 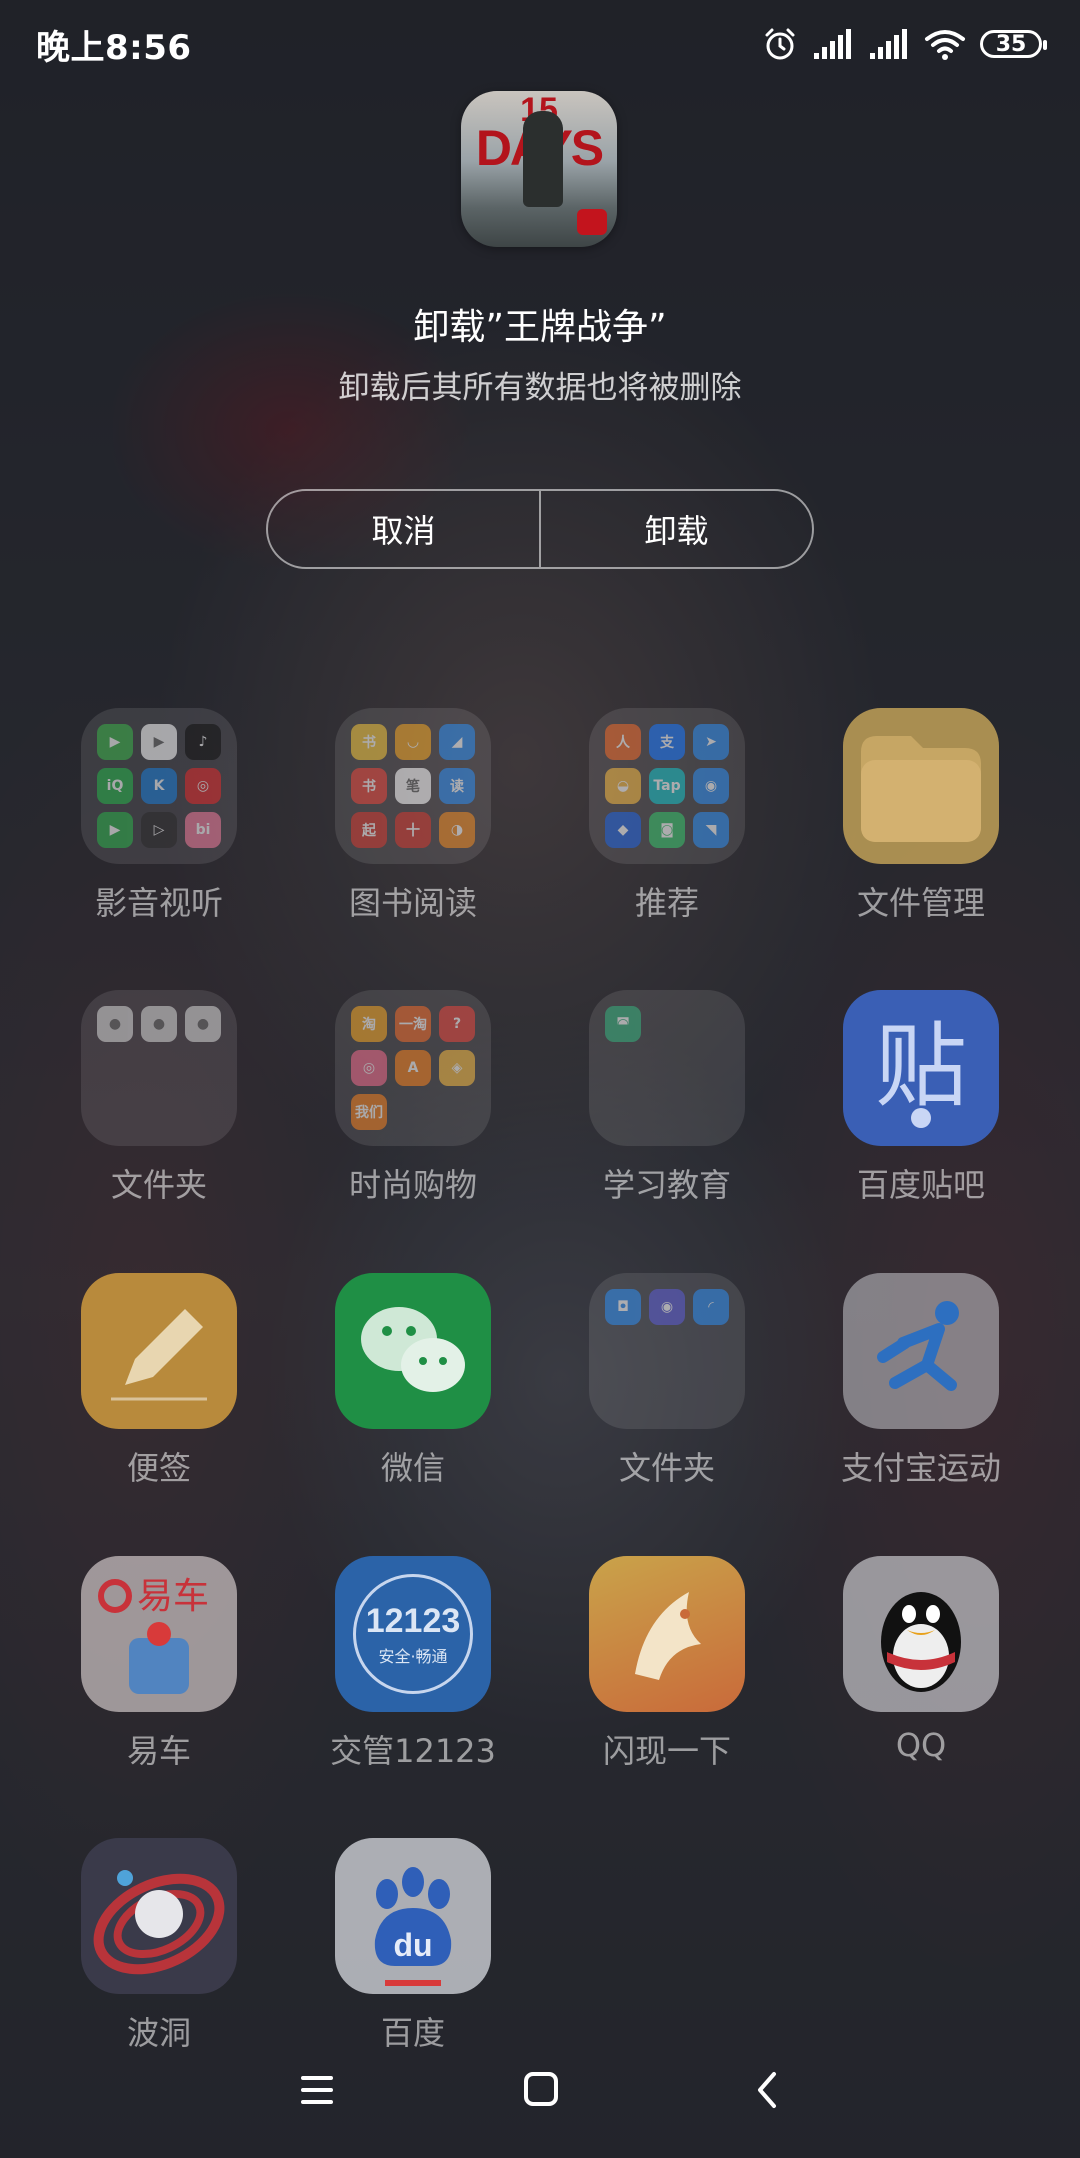 What do you see at coordinates (159, 1355) in the screenshot?
I see `pencil-icon` at bounding box center [159, 1355].